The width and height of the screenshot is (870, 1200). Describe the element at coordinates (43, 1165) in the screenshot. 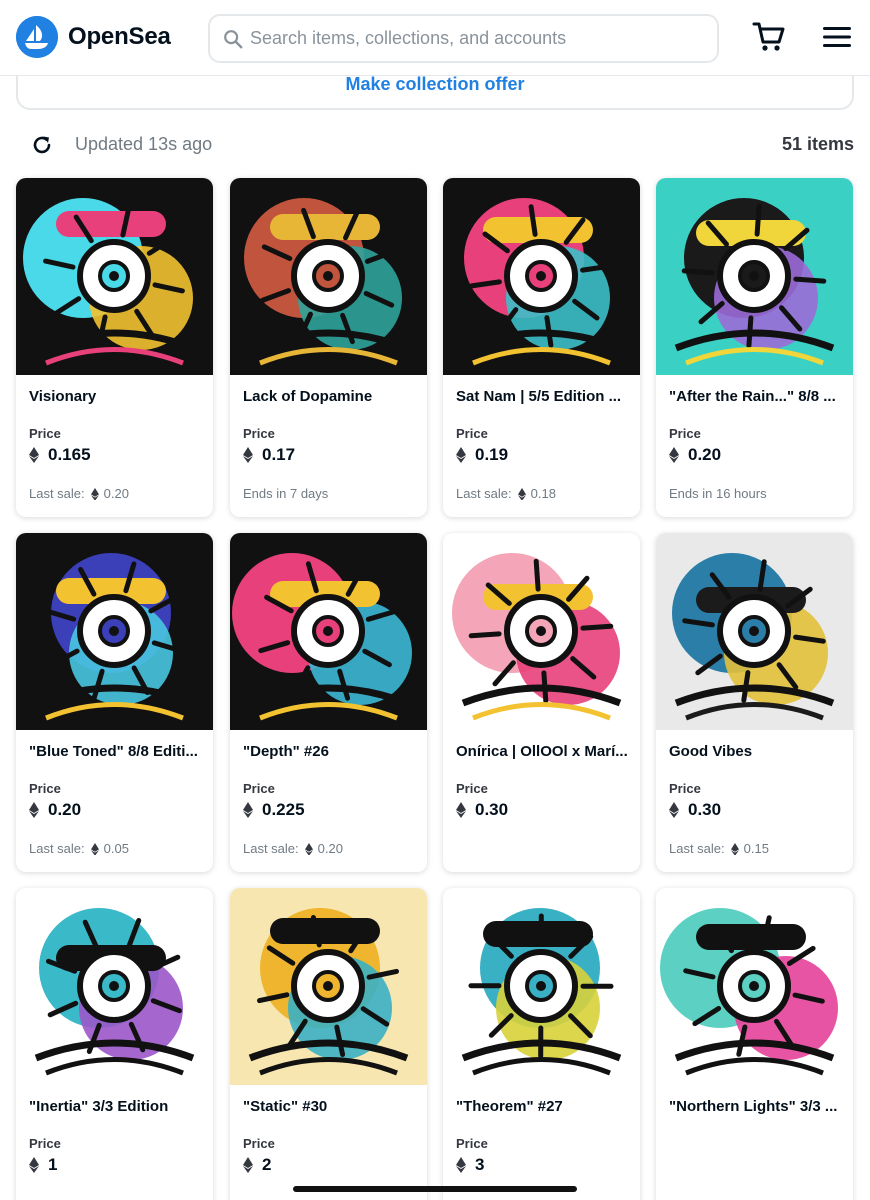

I see `item-price: 1` at that location.